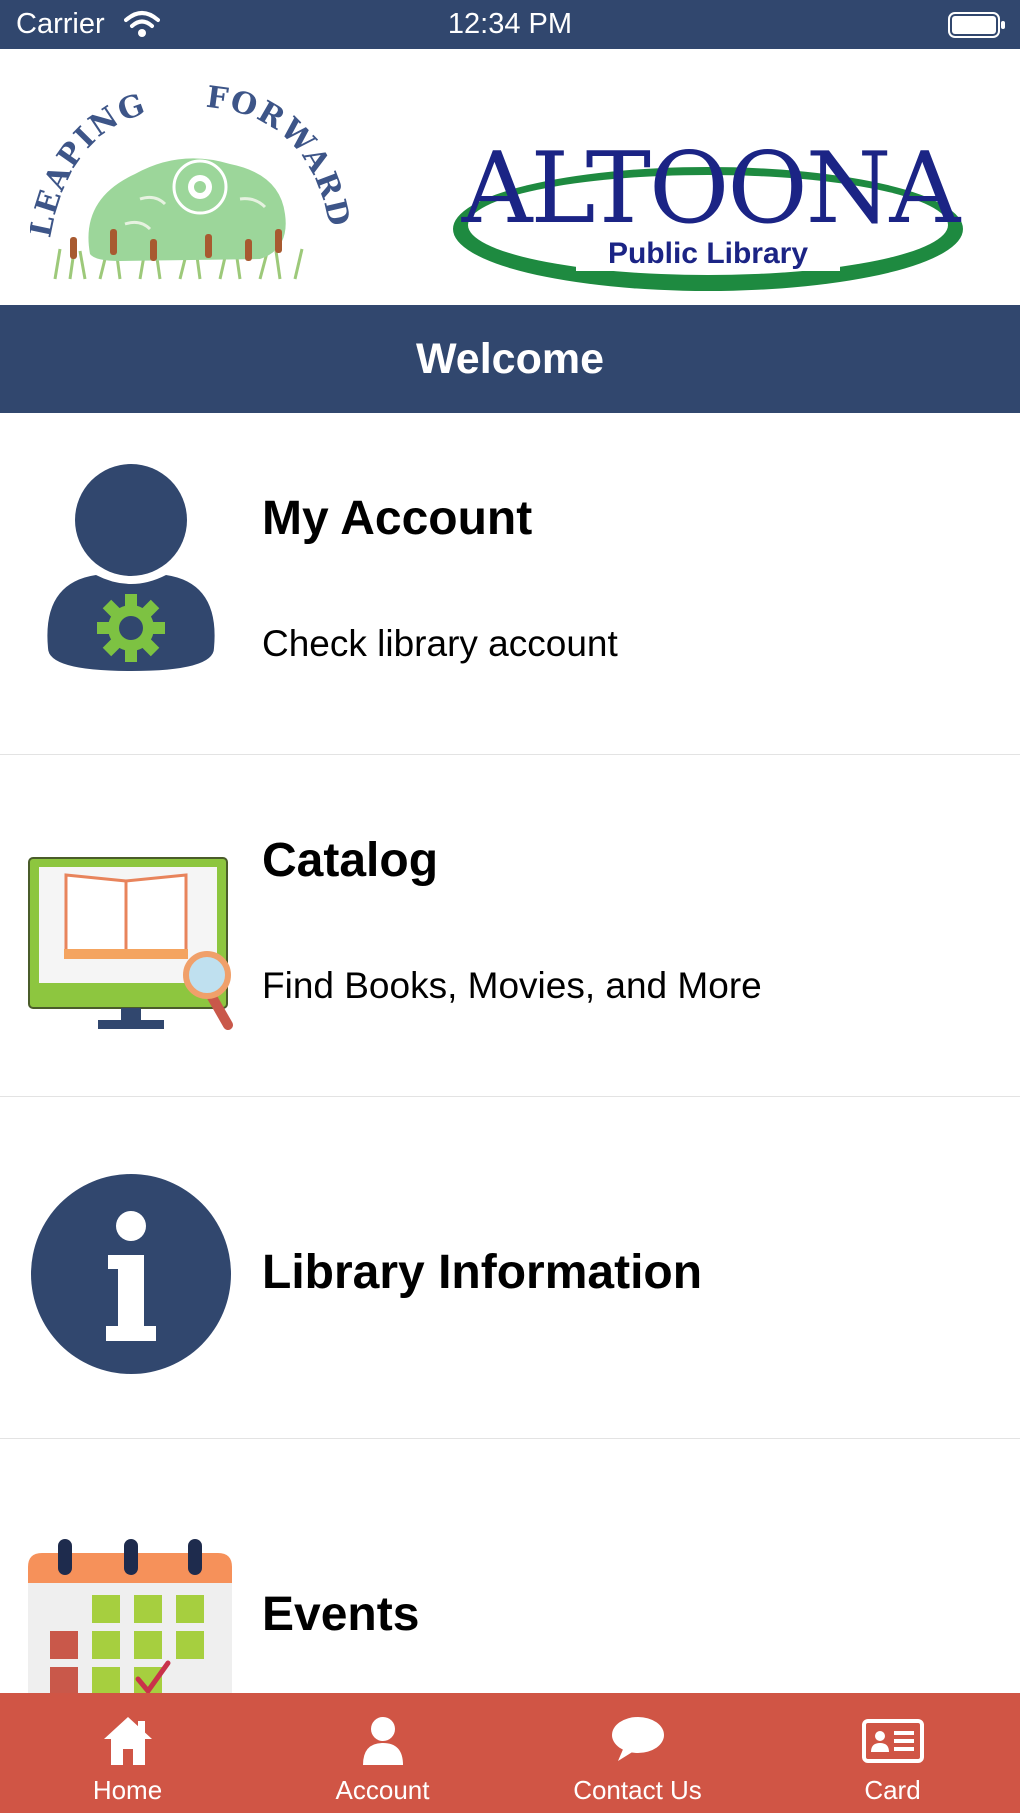 This screenshot has width=1020, height=1813. I want to click on menu-item-title: My Account, so click(397, 518).